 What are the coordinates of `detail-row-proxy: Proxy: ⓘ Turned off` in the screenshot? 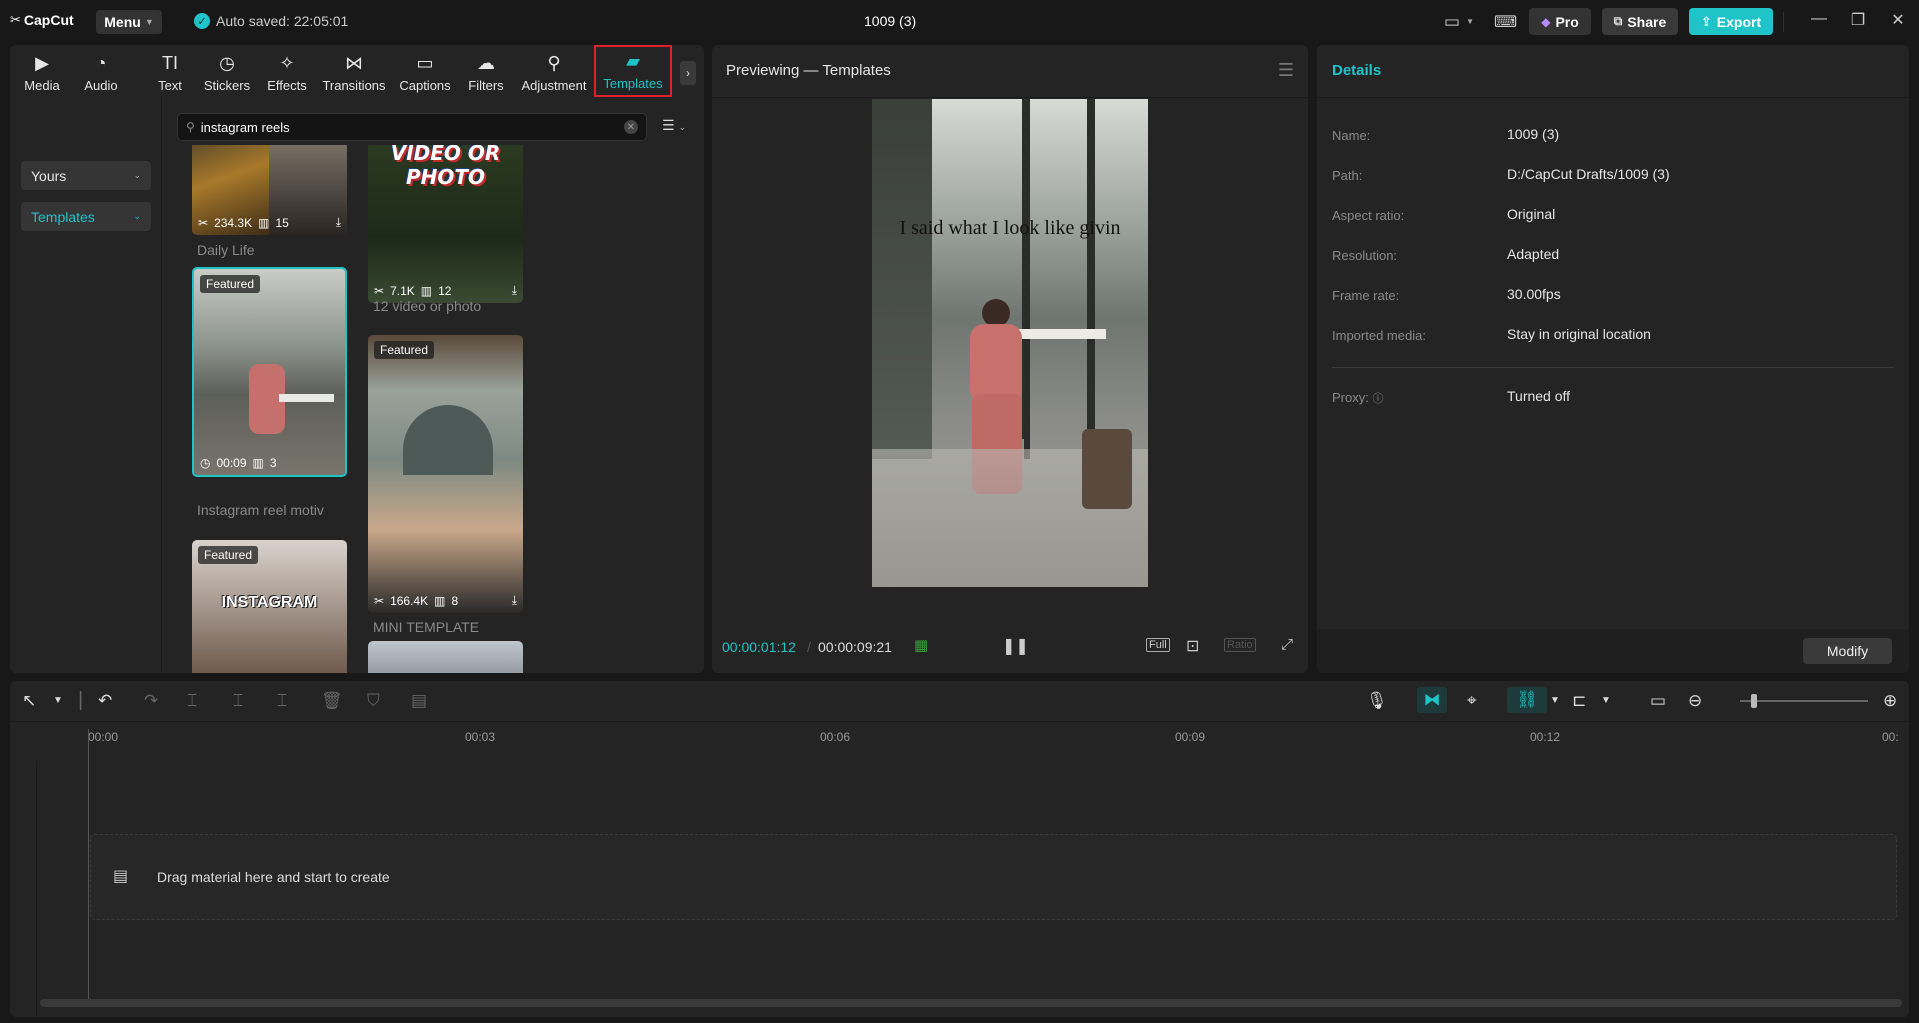 It's located at (1612, 398).